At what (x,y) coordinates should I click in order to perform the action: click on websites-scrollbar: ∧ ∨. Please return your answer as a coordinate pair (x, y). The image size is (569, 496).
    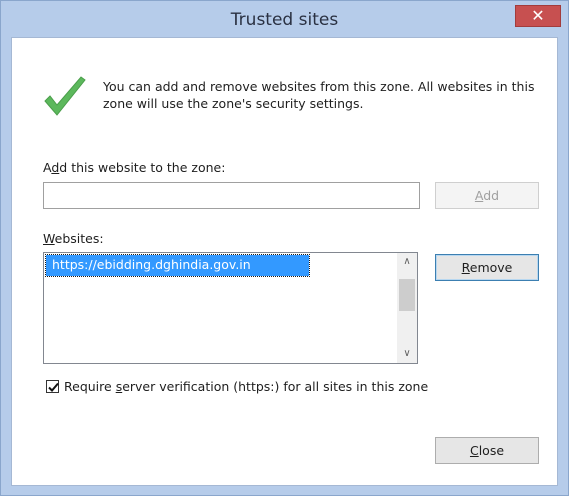
    Looking at the image, I should click on (407, 308).